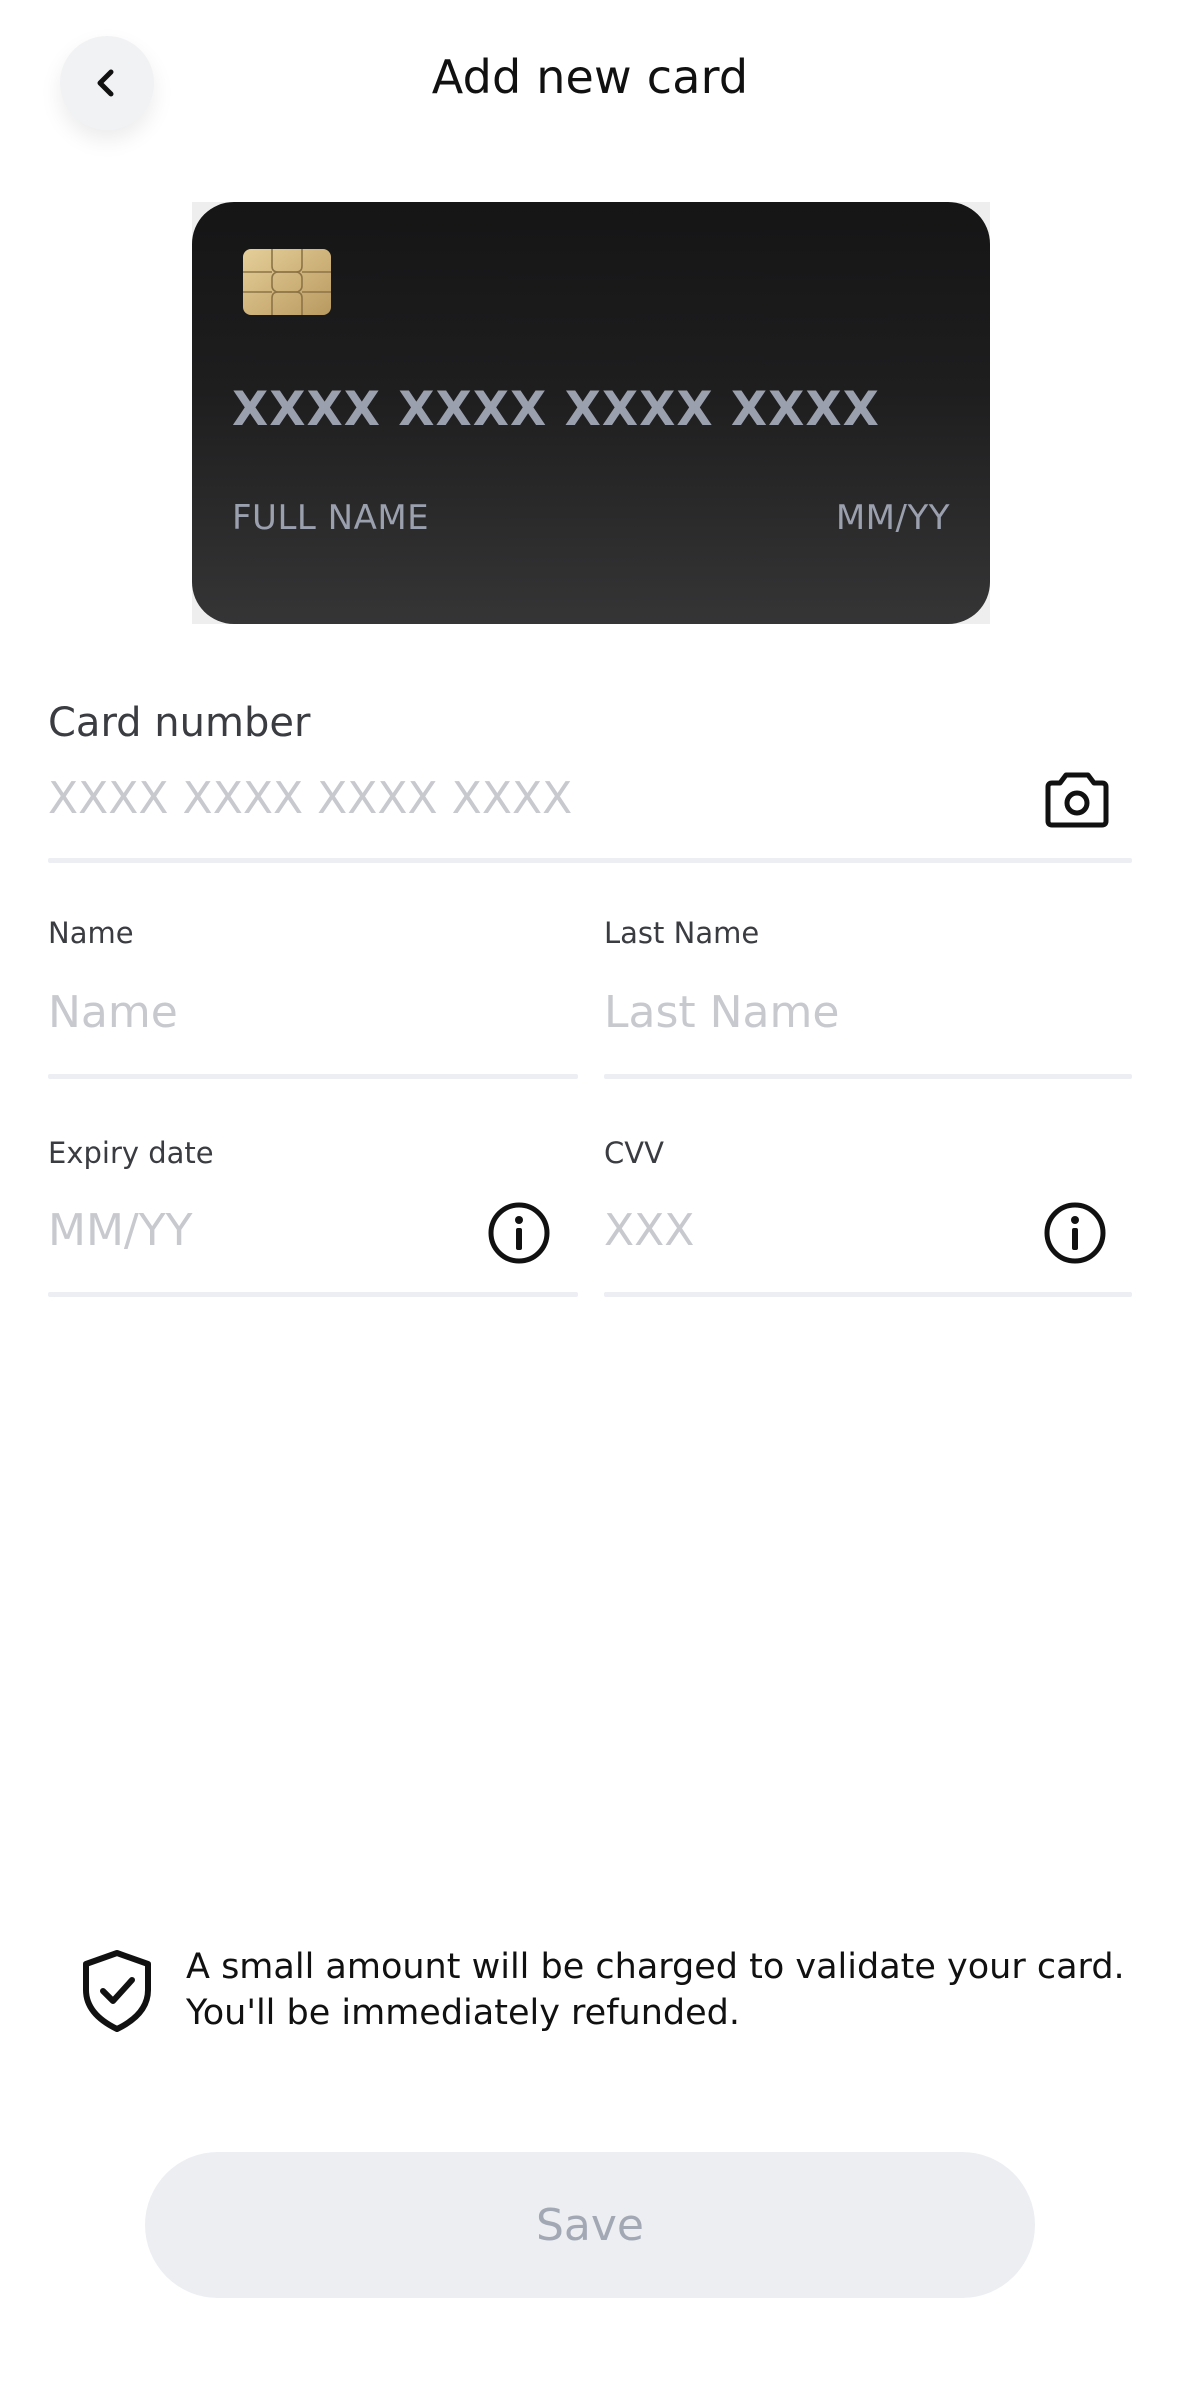 This screenshot has width=1180, height=2396. I want to click on expiry-input, so click(258, 1230).